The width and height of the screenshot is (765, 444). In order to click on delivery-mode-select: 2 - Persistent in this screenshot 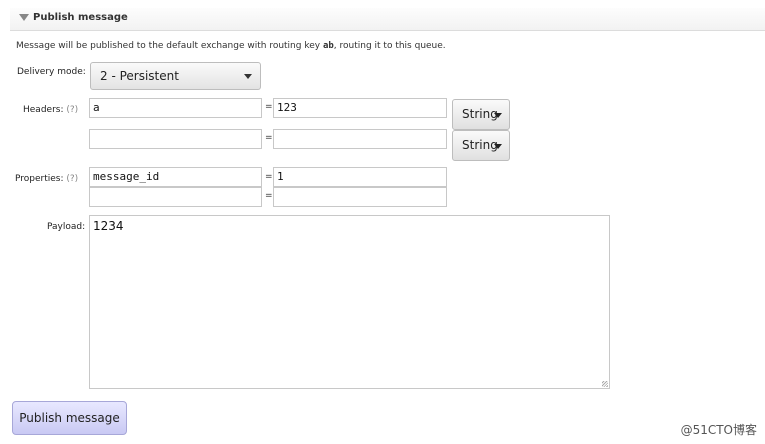, I will do `click(175, 76)`.